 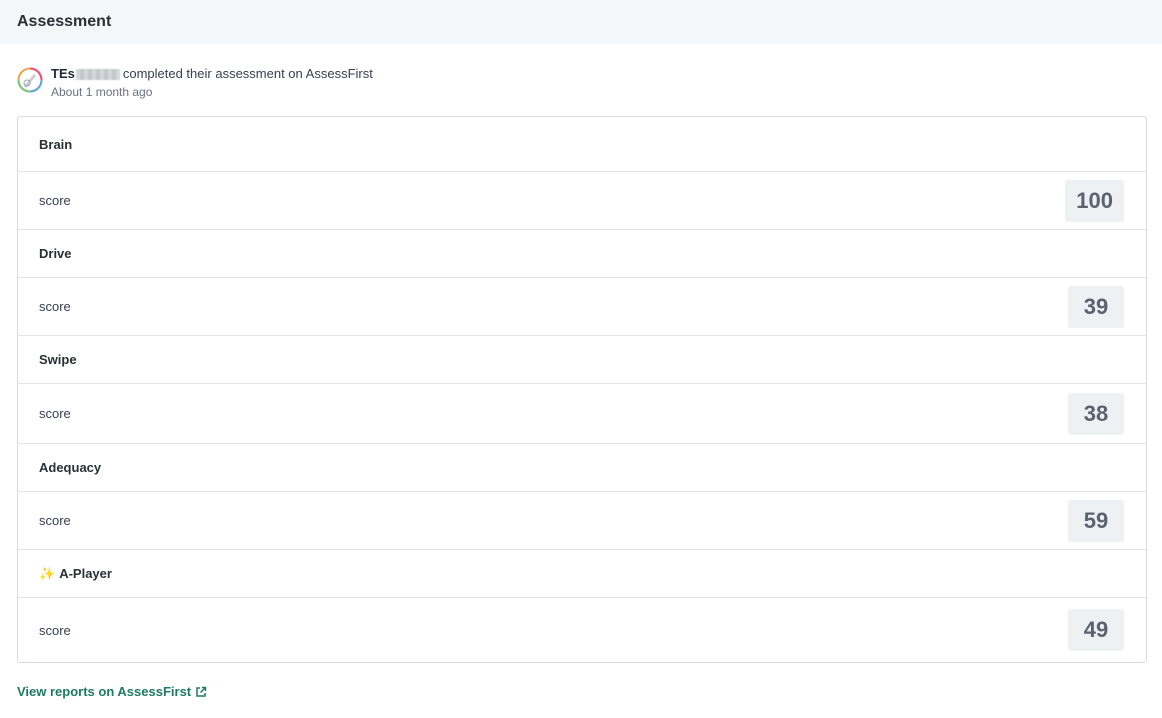 What do you see at coordinates (1096, 630) in the screenshot?
I see `score-badge: 49` at bounding box center [1096, 630].